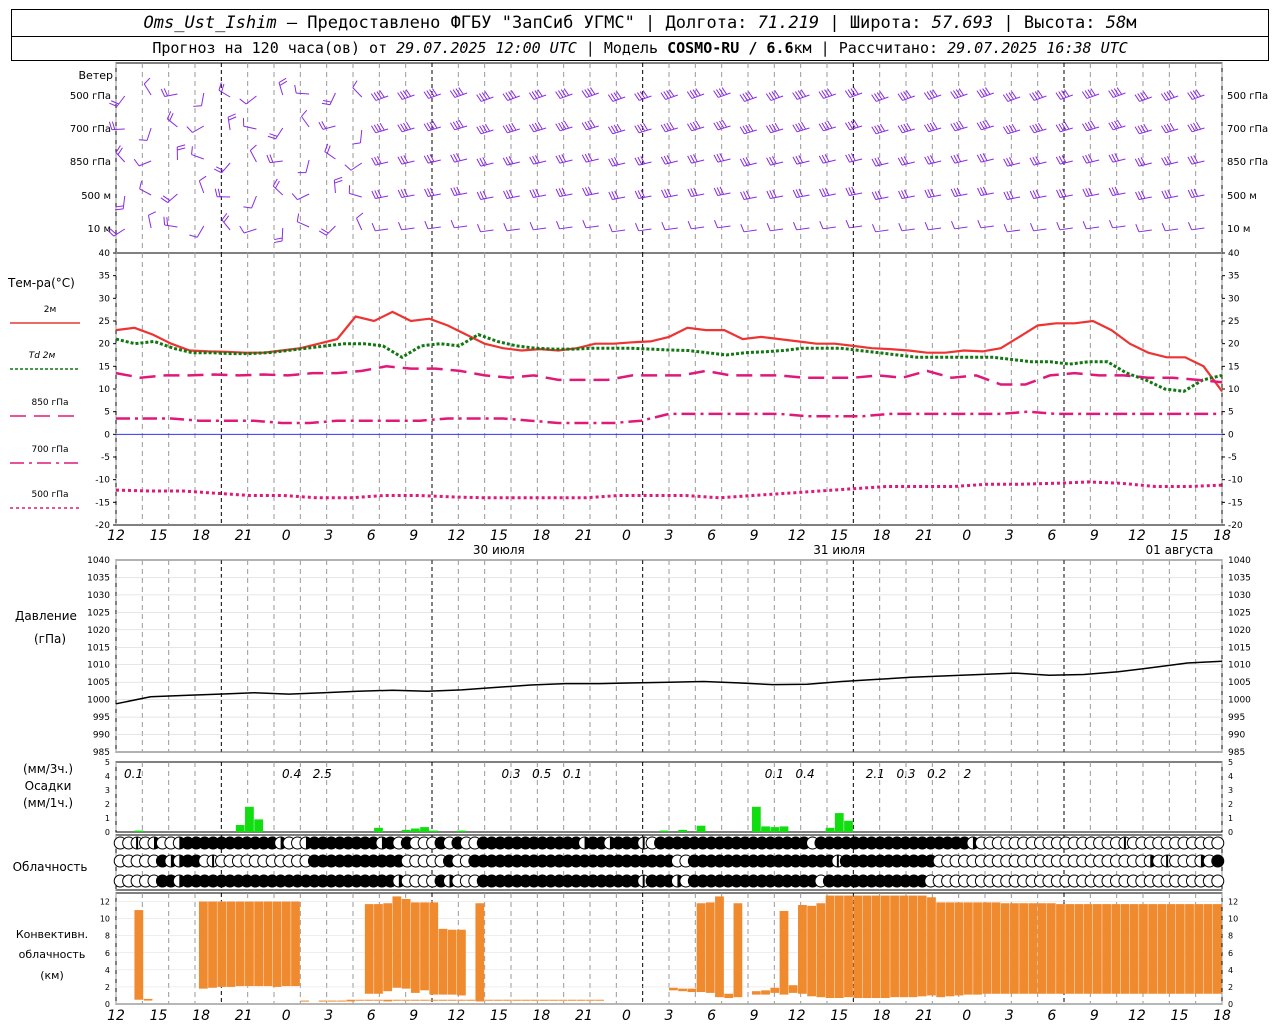  I want to click on temp-tick-label-left: 15, so click(104, 367).